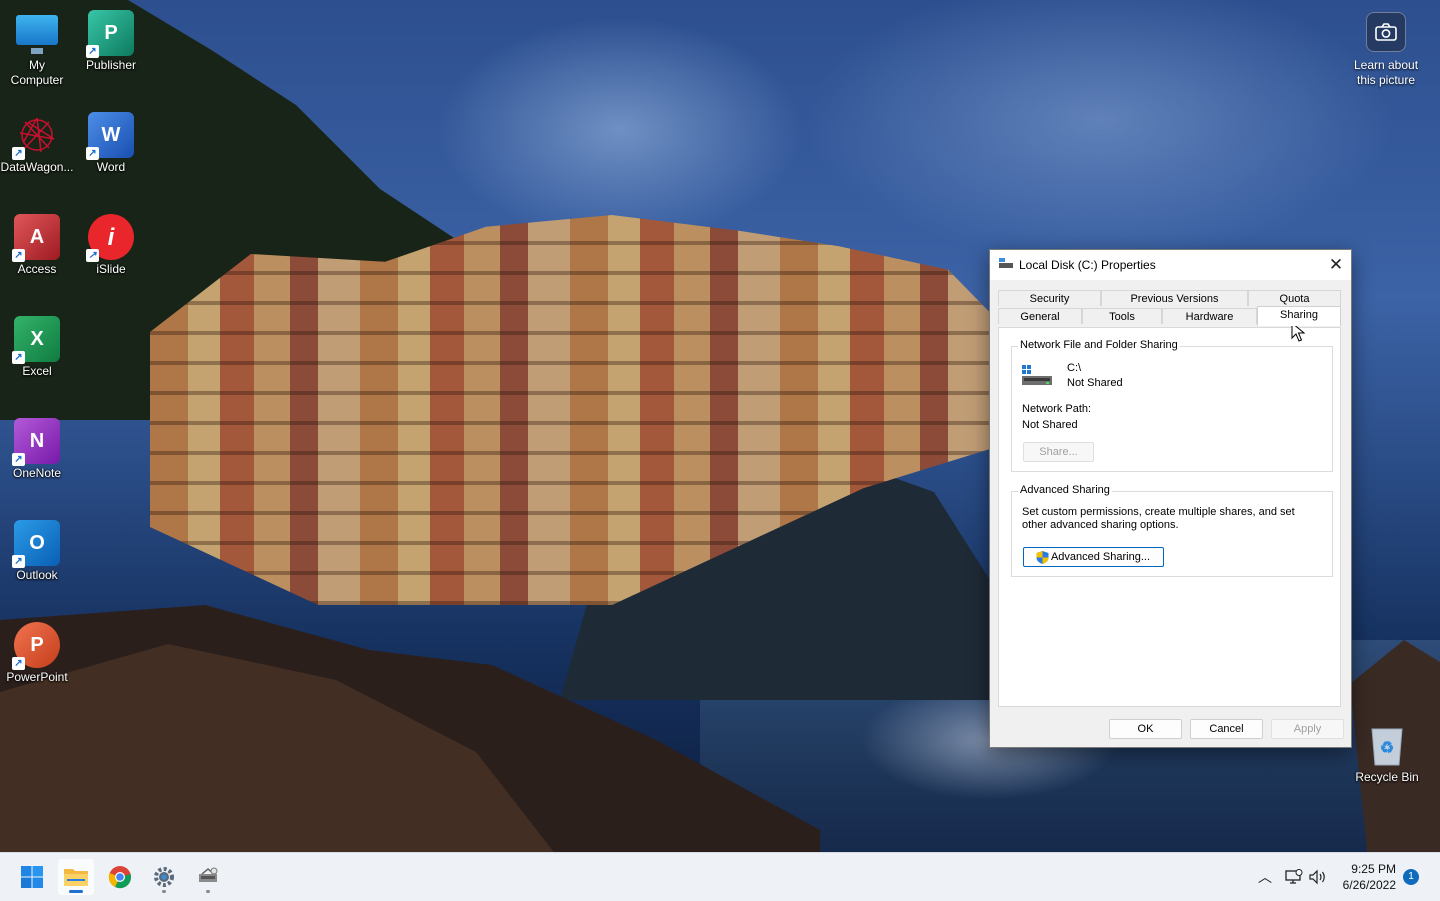  What do you see at coordinates (1226, 729) in the screenshot?
I see `cancel-button: Cancel` at bounding box center [1226, 729].